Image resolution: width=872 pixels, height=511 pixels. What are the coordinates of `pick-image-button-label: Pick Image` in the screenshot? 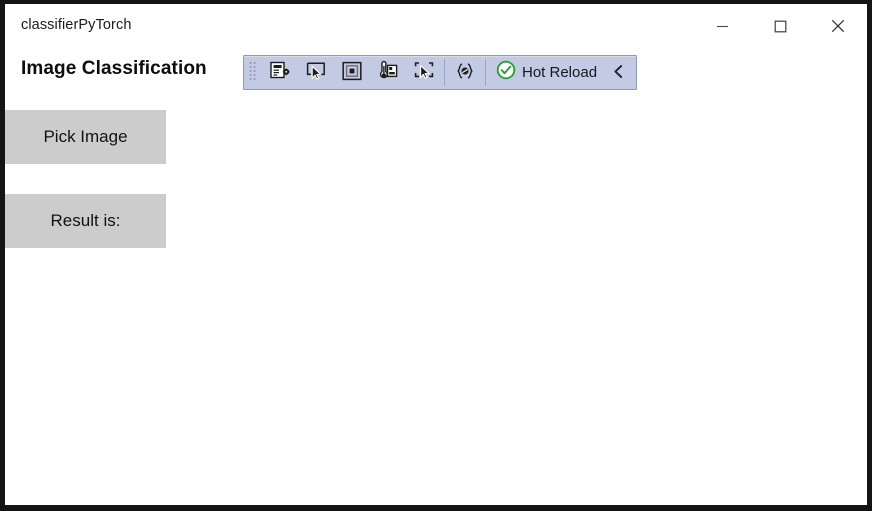 It's located at (85, 136).